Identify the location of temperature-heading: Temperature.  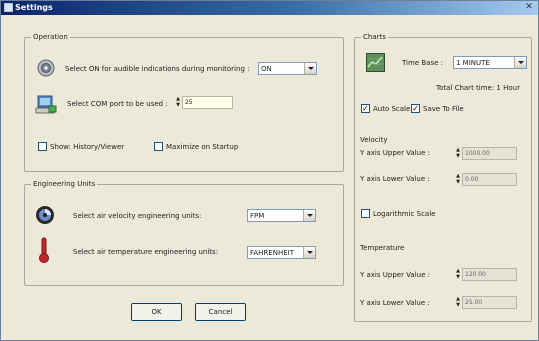
(382, 248).